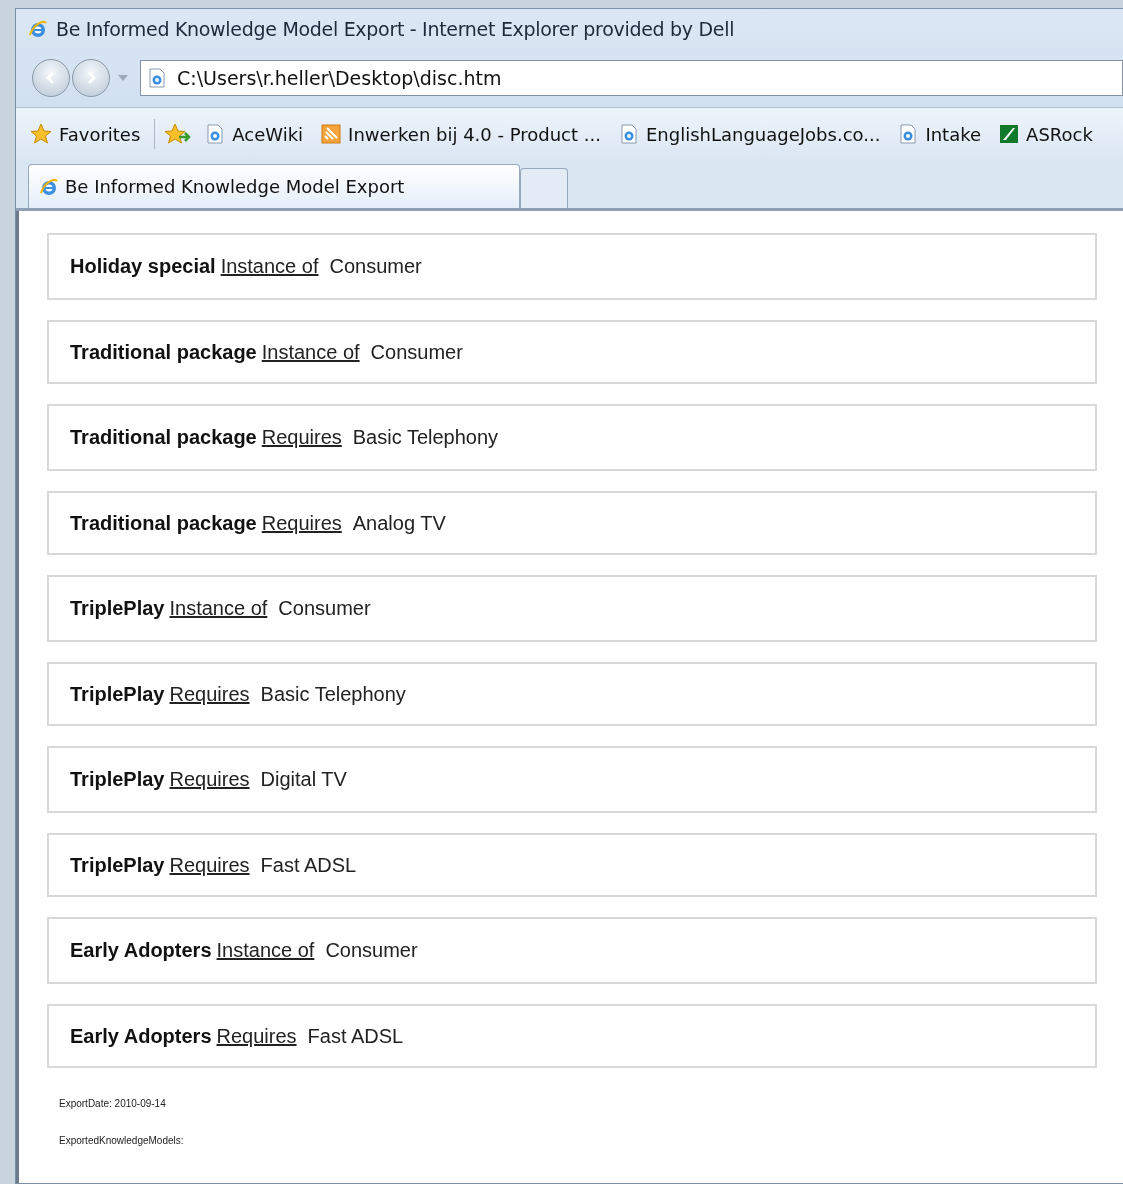 The image size is (1123, 1184). What do you see at coordinates (254, 134) in the screenshot?
I see `favorite-link: AceWiki` at bounding box center [254, 134].